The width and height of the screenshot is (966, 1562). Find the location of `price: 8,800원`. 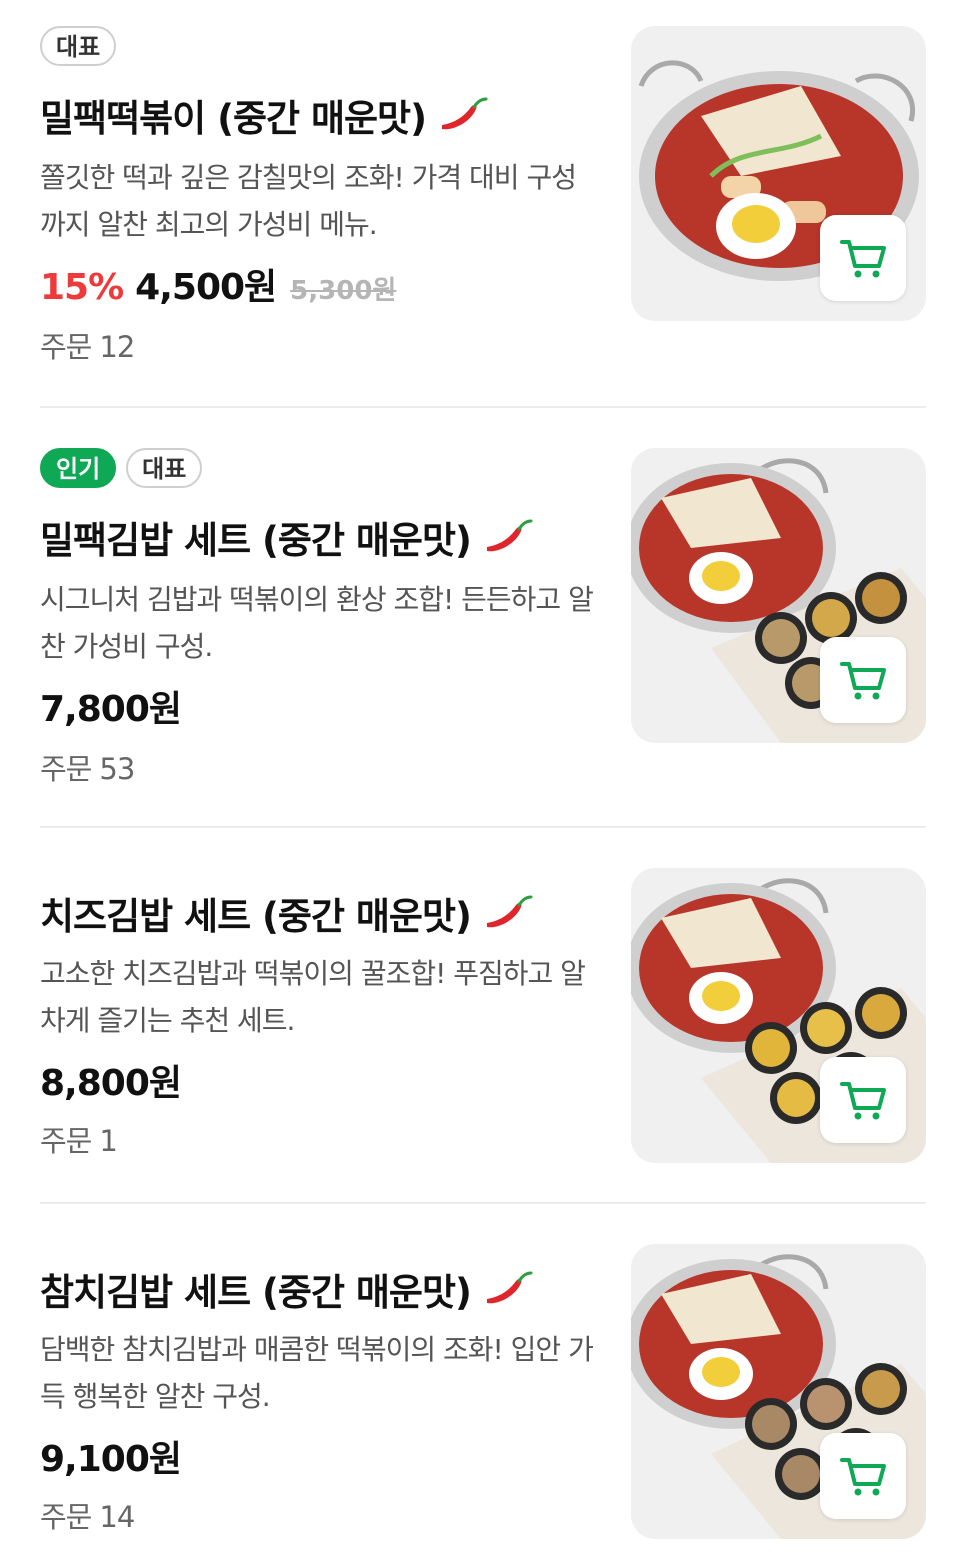

price: 8,800원 is located at coordinates (111, 1083).